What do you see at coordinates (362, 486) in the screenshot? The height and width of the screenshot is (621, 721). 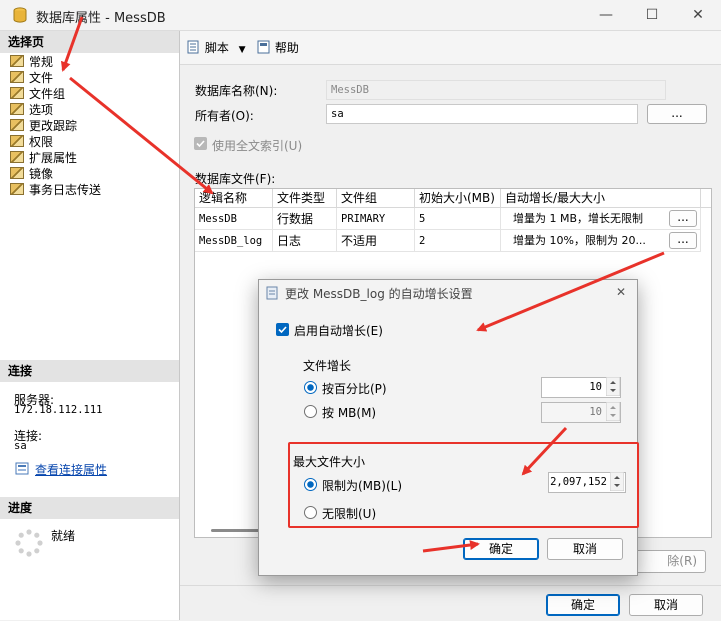 I see `limit-to-label: 限制为(MB)(L)` at bounding box center [362, 486].